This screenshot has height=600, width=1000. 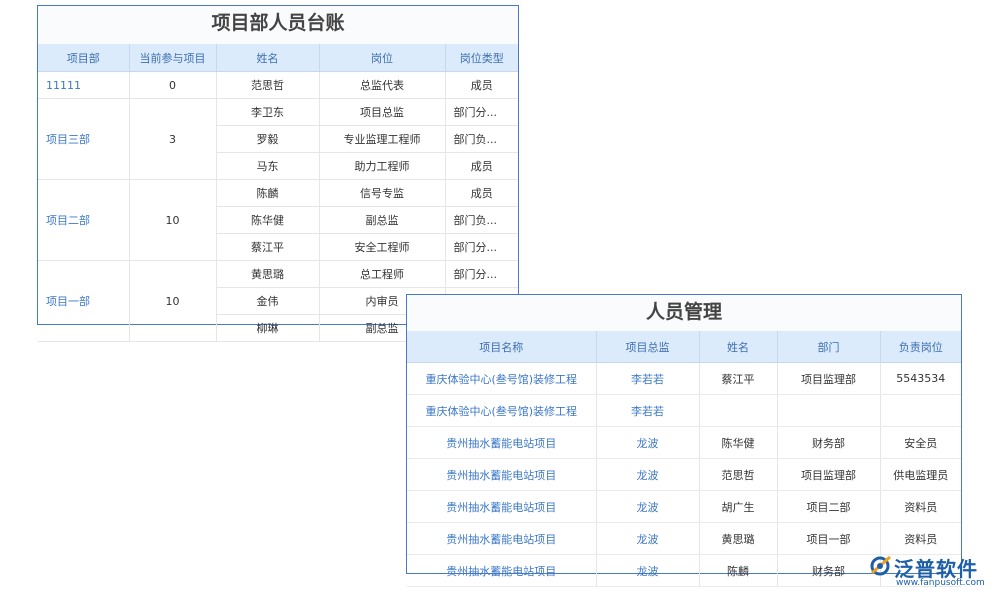 I want to click on person-name: 黄思璐, so click(x=738, y=538).